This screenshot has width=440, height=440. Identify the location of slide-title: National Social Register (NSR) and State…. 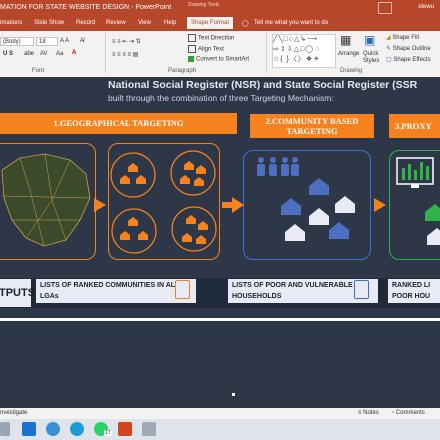
(262, 85).